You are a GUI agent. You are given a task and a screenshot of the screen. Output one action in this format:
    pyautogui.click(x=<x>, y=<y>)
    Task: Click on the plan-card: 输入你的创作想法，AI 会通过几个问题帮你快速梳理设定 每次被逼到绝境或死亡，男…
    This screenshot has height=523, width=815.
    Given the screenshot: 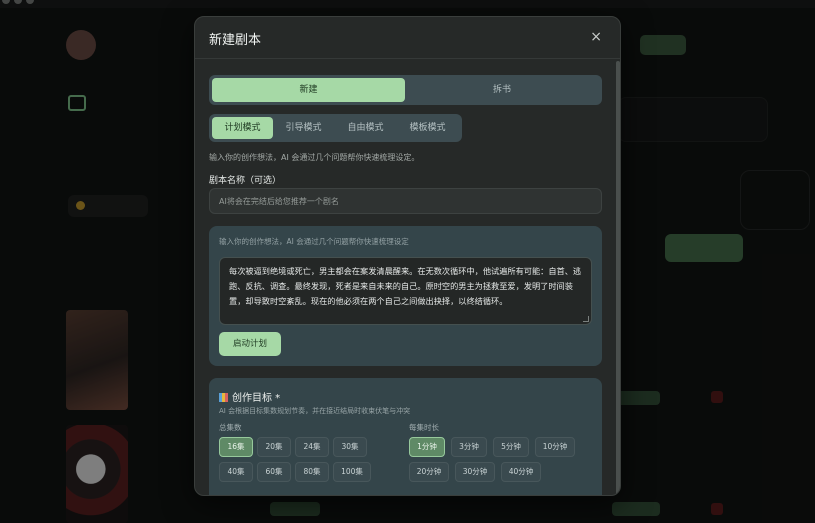 What is the action you would take?
    pyautogui.click(x=405, y=296)
    